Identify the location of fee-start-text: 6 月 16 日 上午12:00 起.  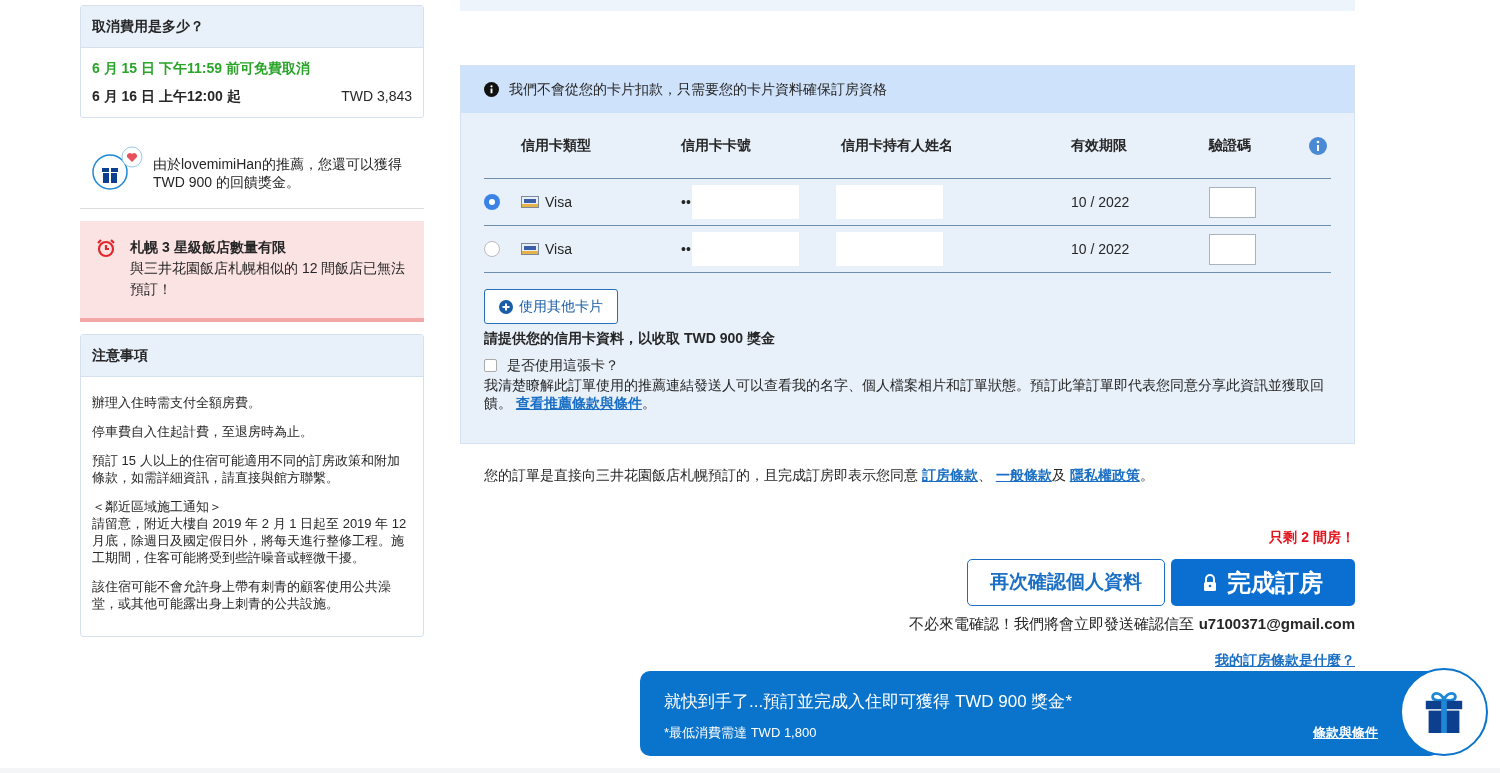
(166, 96).